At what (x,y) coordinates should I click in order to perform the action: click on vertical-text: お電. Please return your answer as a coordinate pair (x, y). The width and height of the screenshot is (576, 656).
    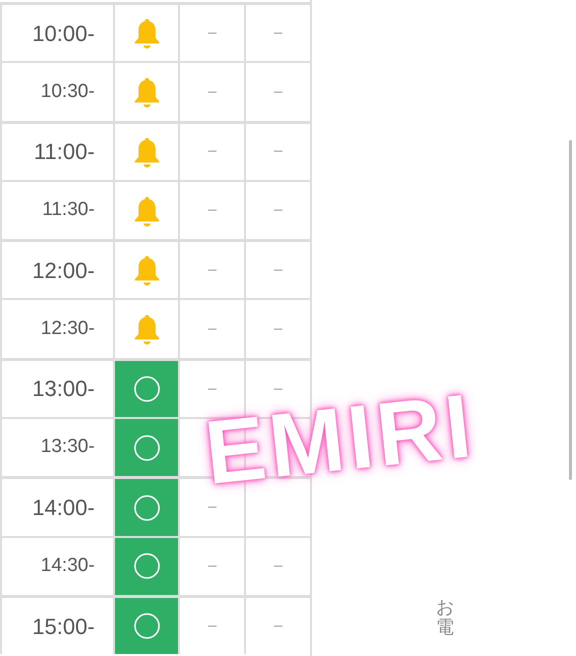
    Looking at the image, I should click on (445, 617).